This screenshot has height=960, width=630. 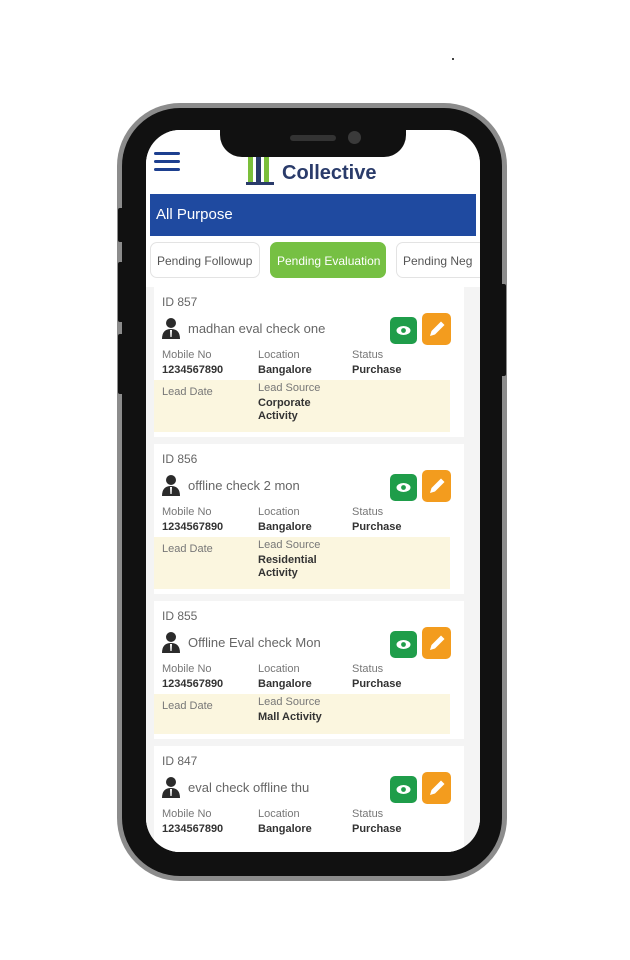 What do you see at coordinates (313, 215) in the screenshot?
I see `page-title: All Purpose` at bounding box center [313, 215].